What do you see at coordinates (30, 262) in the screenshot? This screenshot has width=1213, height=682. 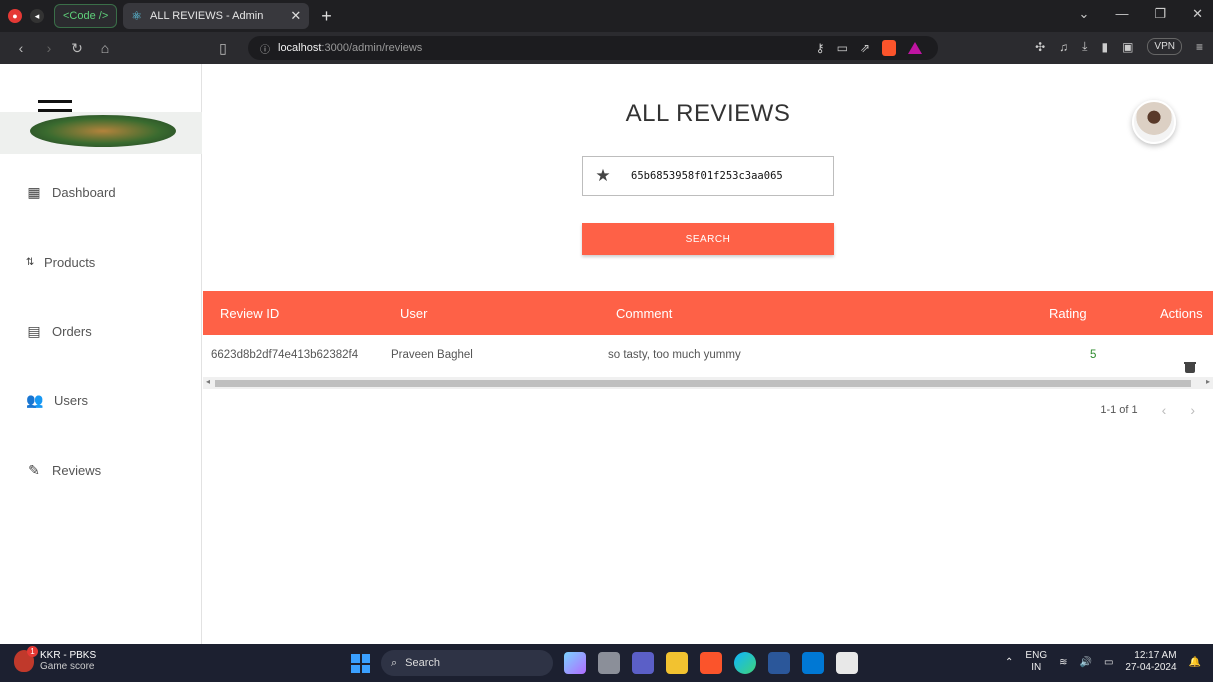 I see `import-export-icon: ⇅` at bounding box center [30, 262].